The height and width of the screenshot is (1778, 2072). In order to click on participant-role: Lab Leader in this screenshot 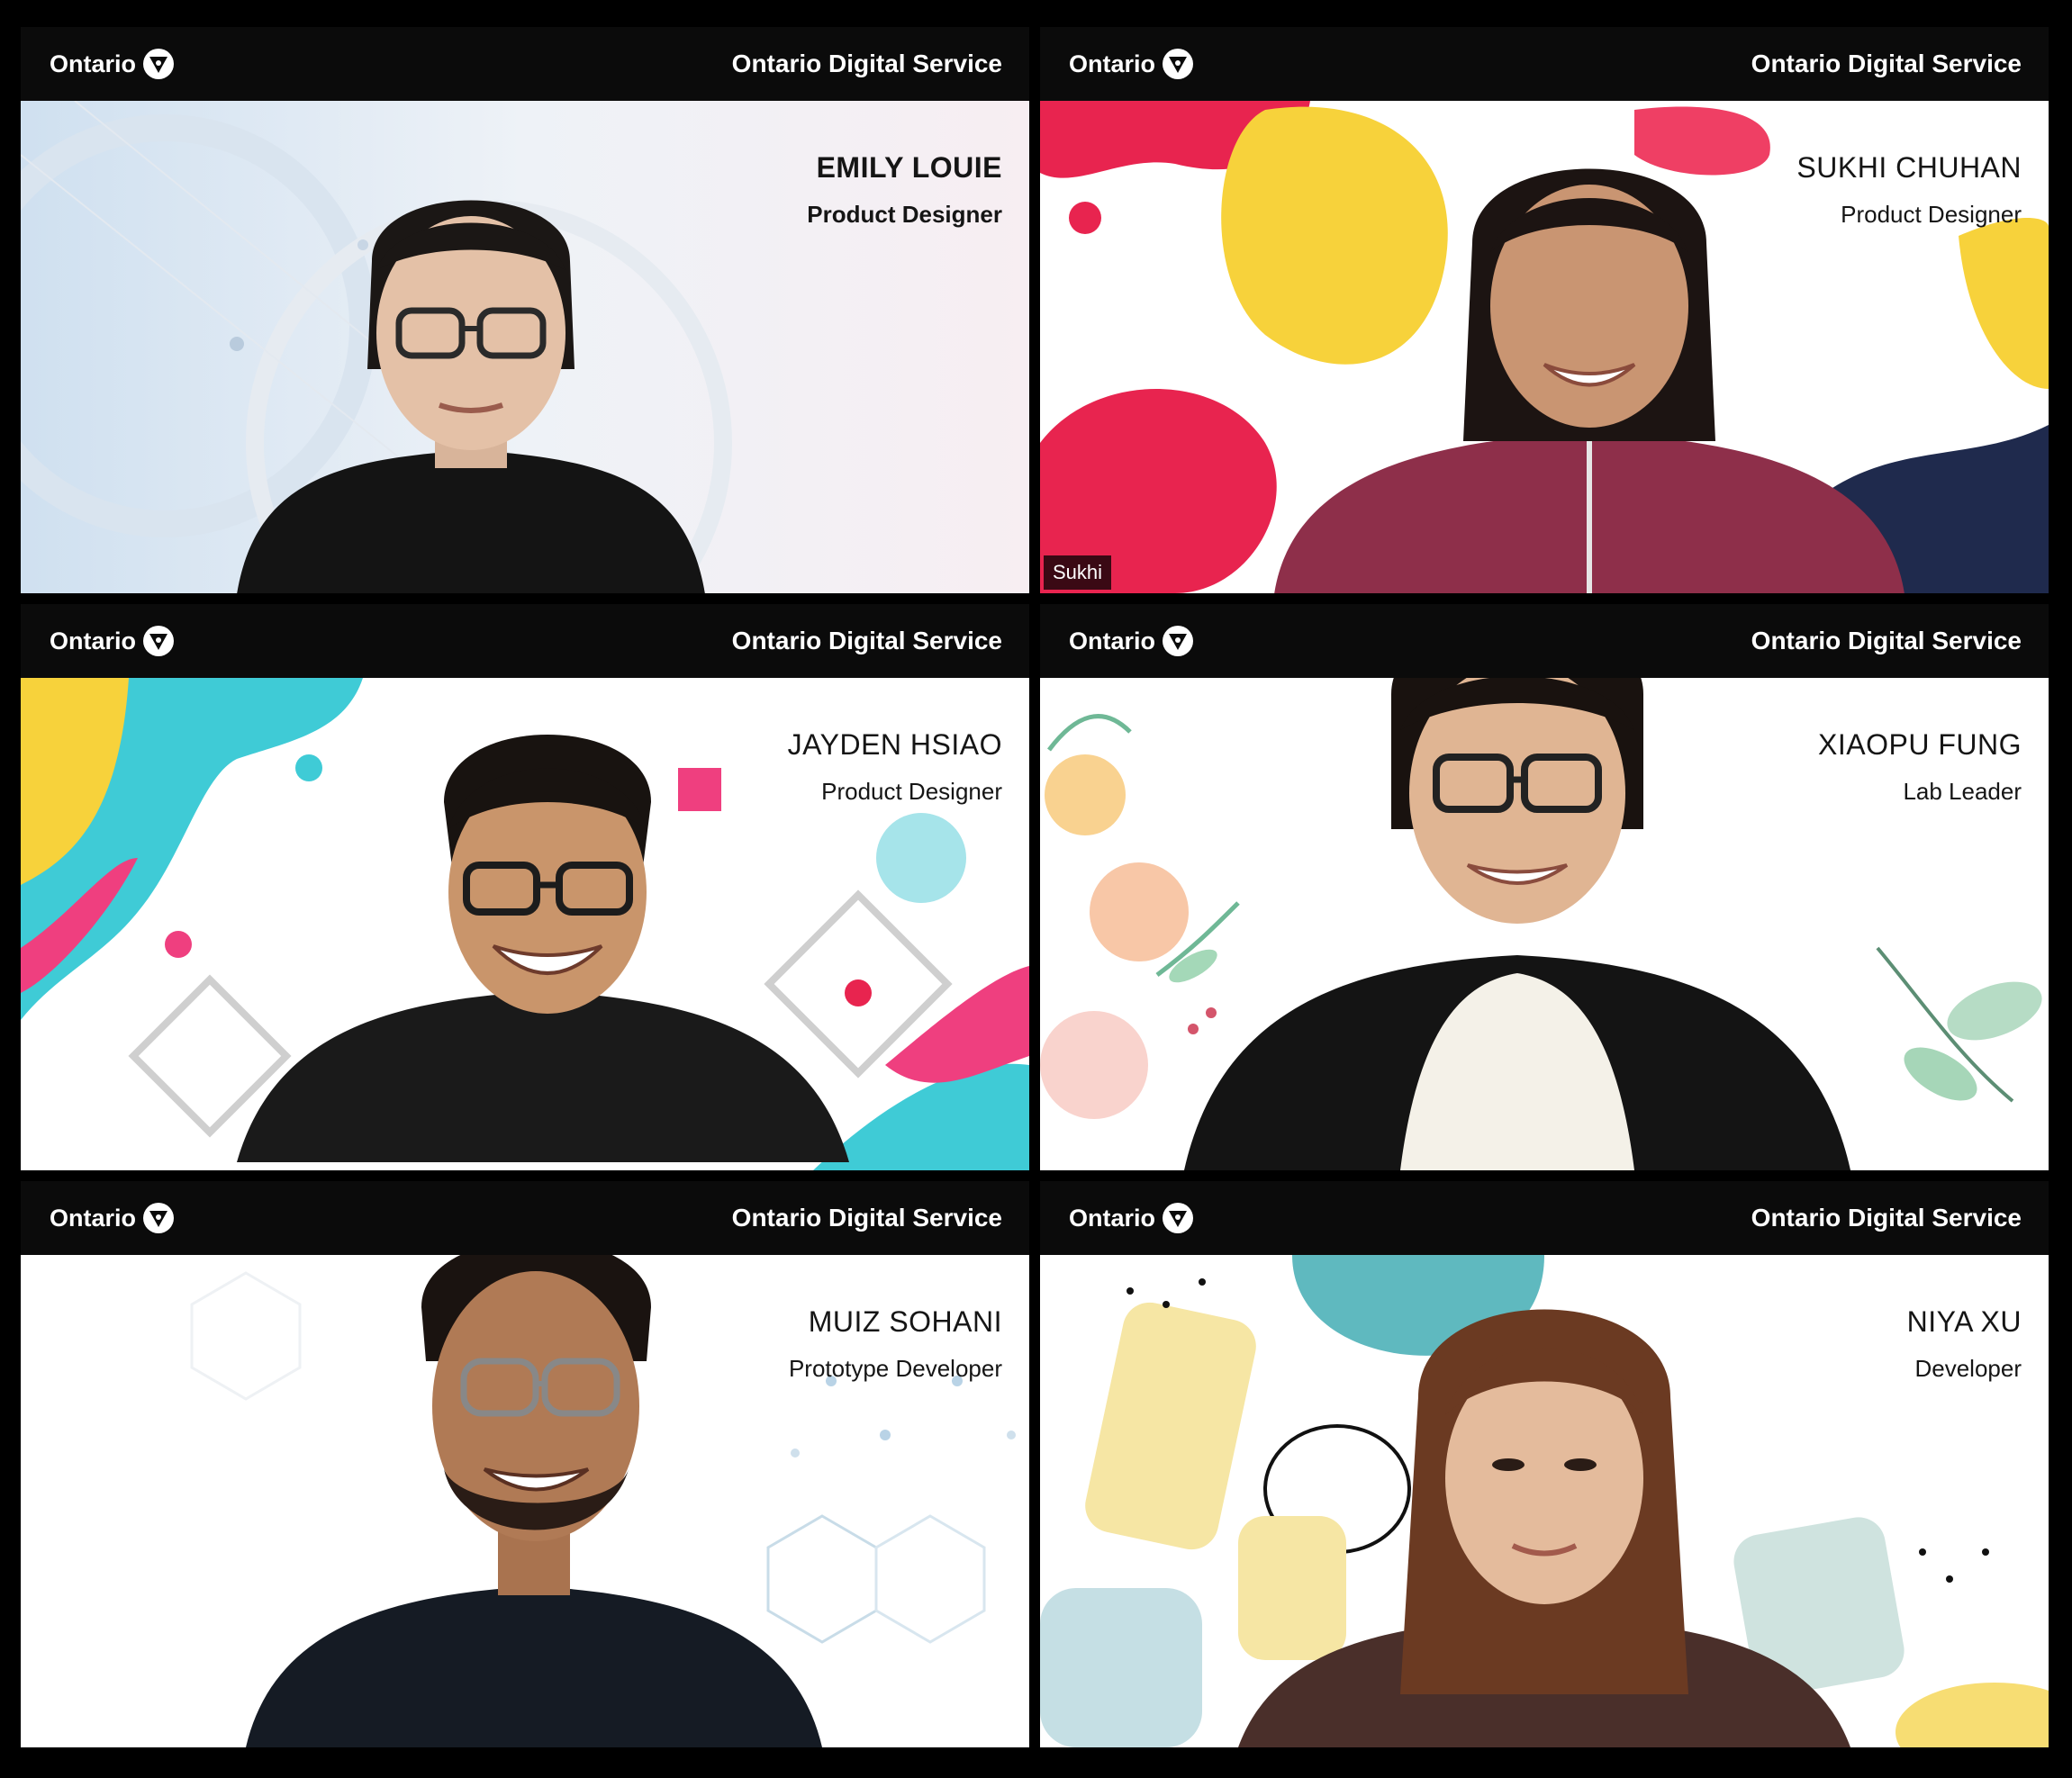, I will do `click(1963, 791)`.